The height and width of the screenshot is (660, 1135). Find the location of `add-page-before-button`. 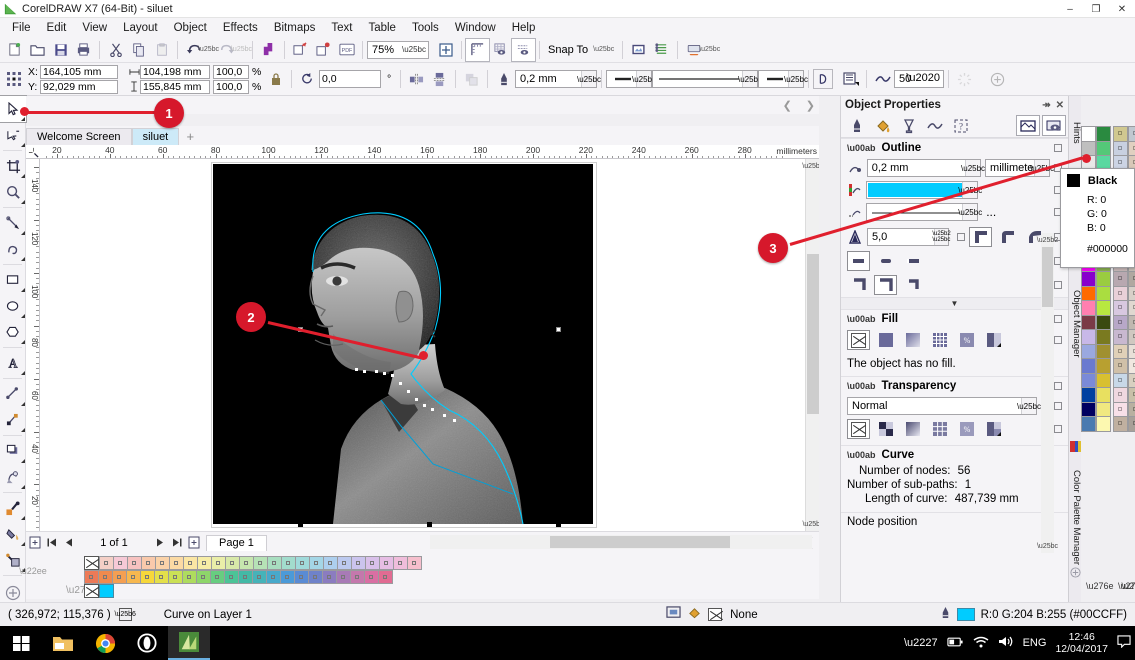

add-page-before-button is located at coordinates (34, 542).